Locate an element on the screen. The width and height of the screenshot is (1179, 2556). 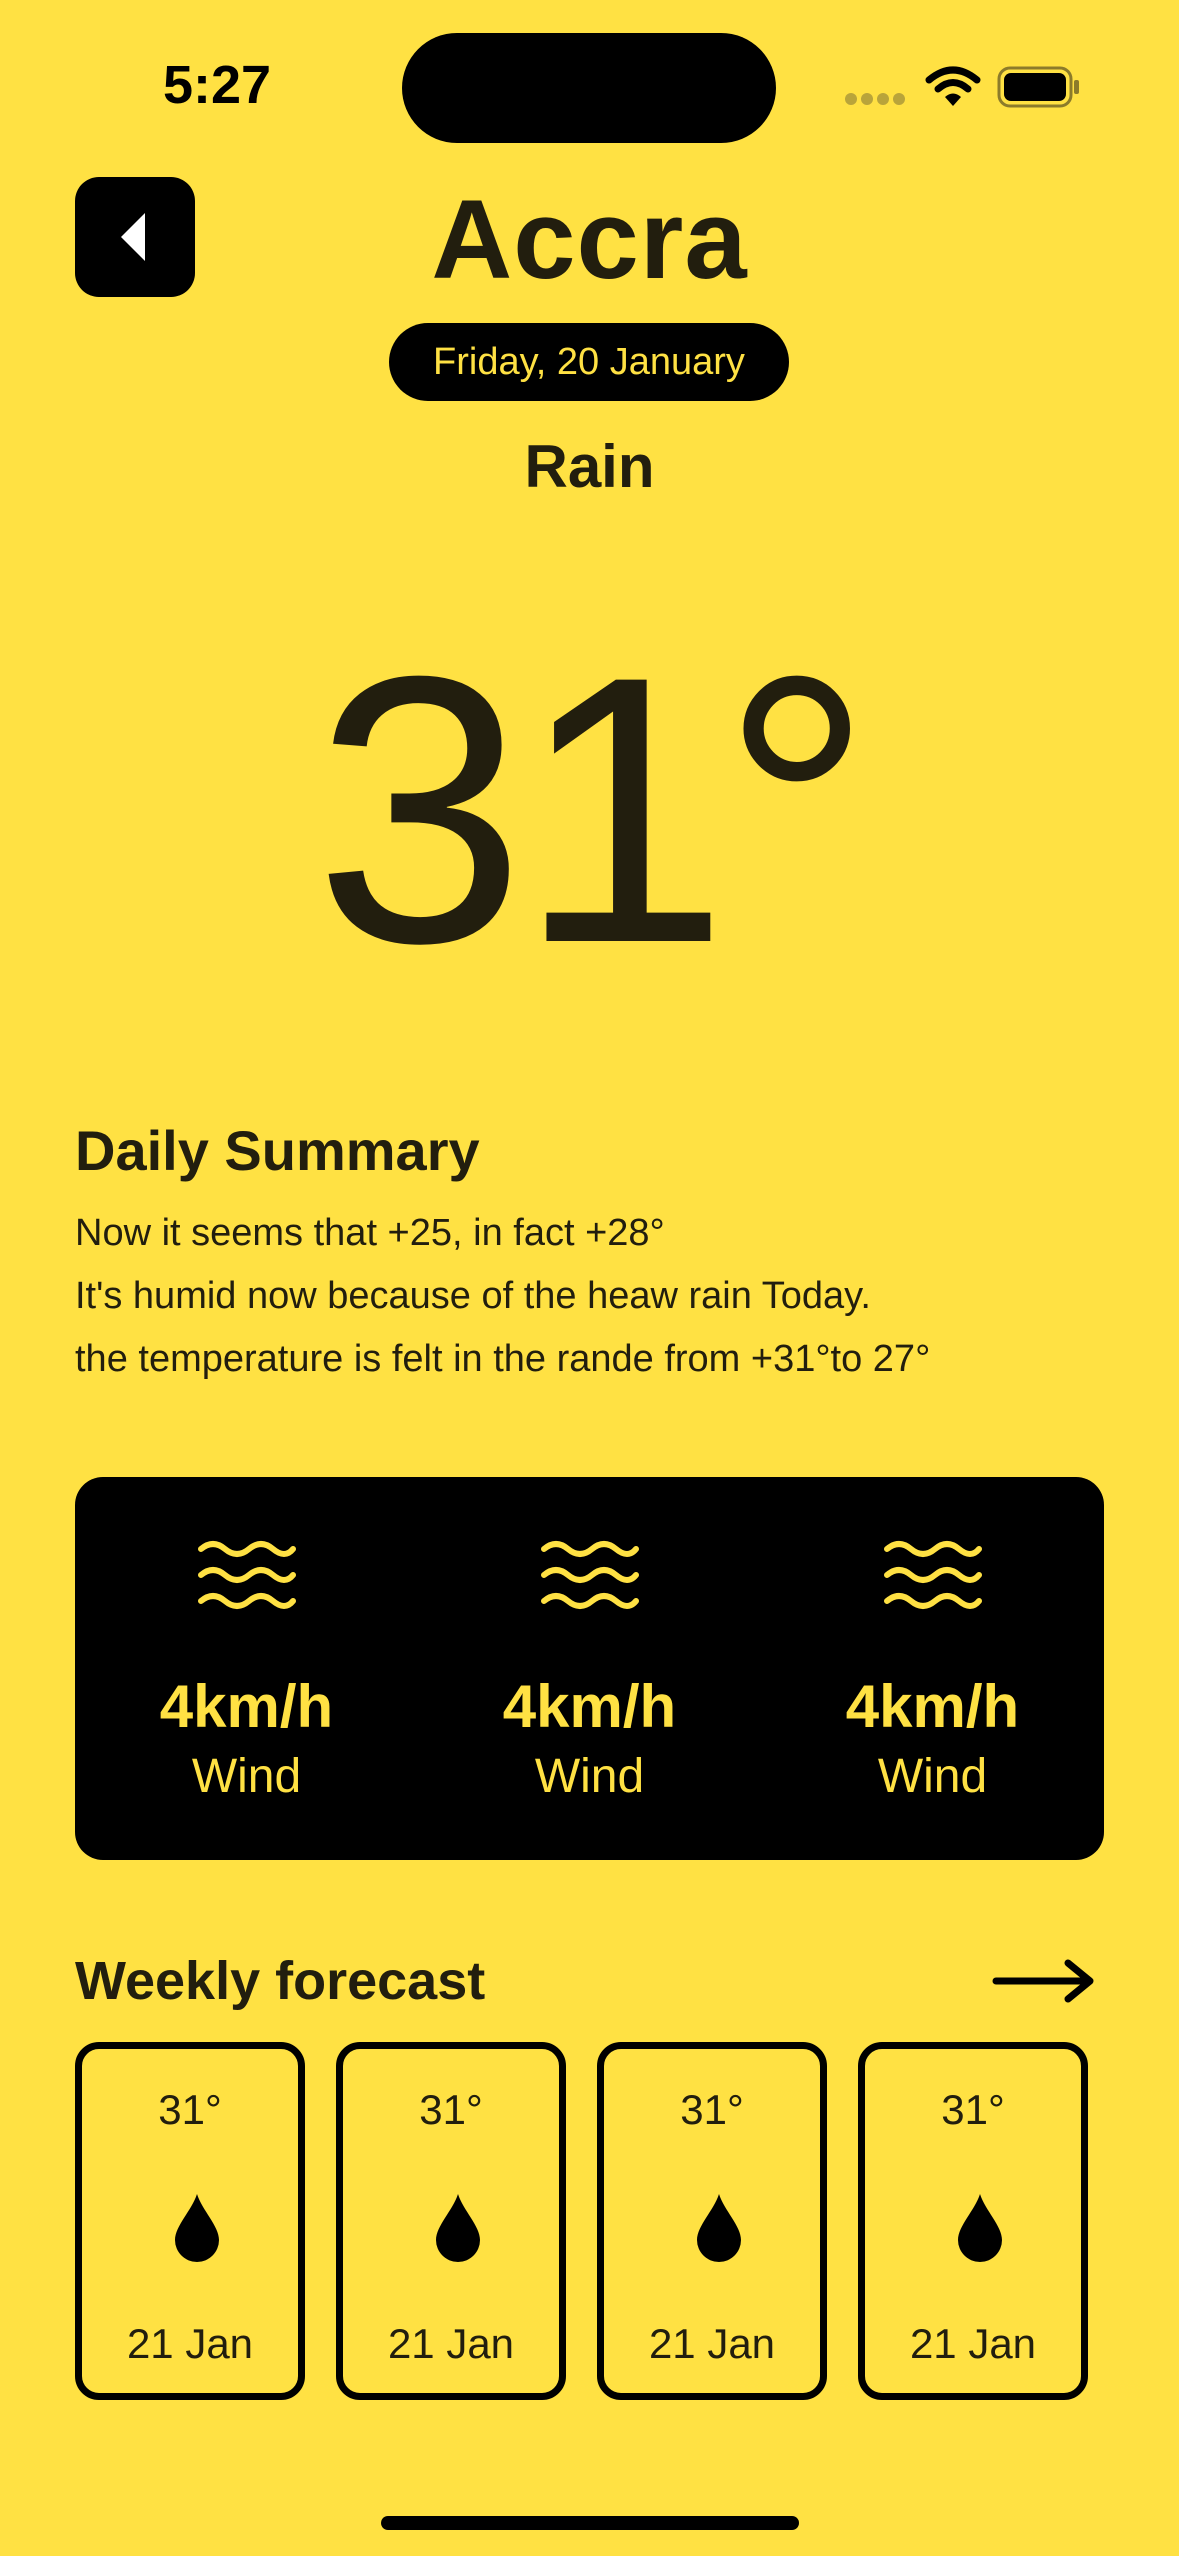
weekly-forecast-title: Weekly forecast is located at coordinates (280, 1981).